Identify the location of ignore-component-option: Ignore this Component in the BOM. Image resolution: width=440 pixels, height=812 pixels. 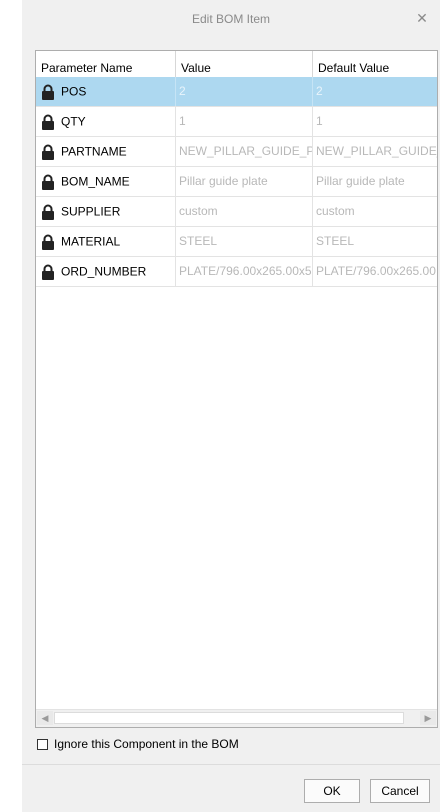
(138, 744).